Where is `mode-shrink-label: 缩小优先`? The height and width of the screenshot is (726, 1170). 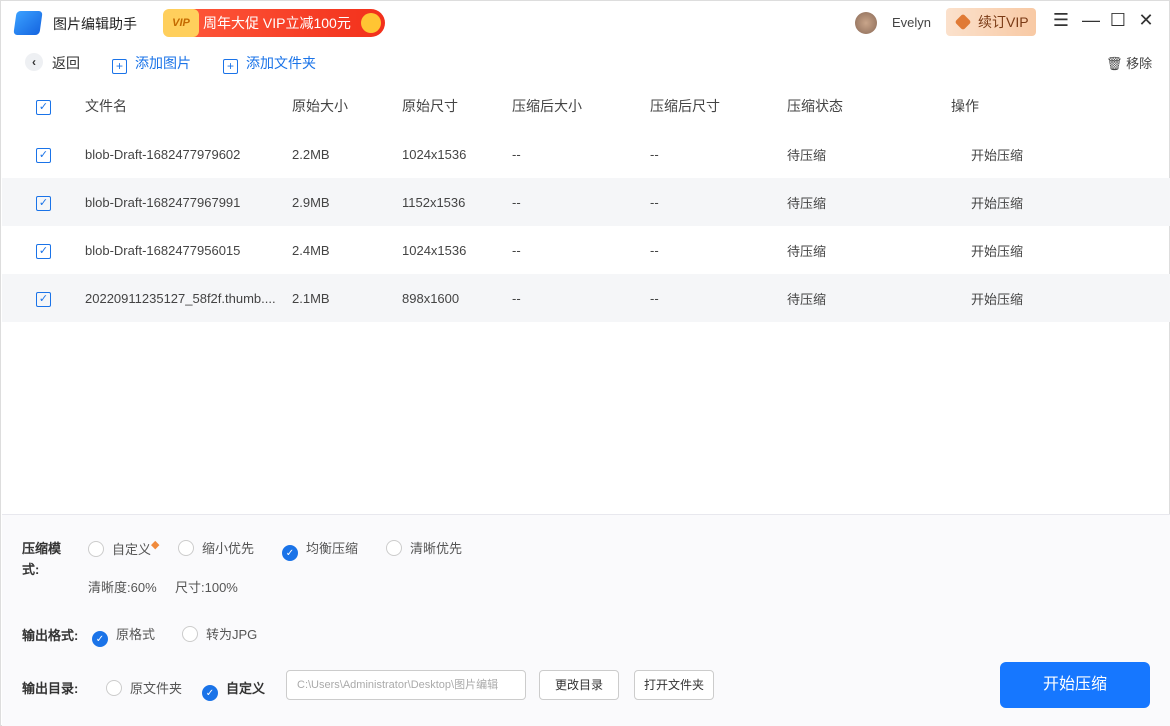
mode-shrink-label: 缩小优先 is located at coordinates (228, 548).